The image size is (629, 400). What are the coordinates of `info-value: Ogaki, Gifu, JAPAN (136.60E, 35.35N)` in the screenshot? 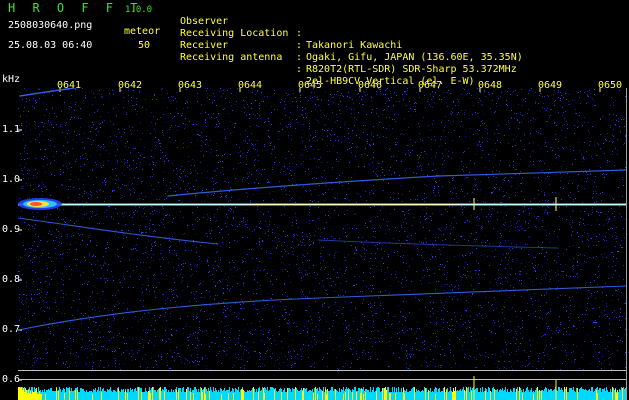 It's located at (414, 57).